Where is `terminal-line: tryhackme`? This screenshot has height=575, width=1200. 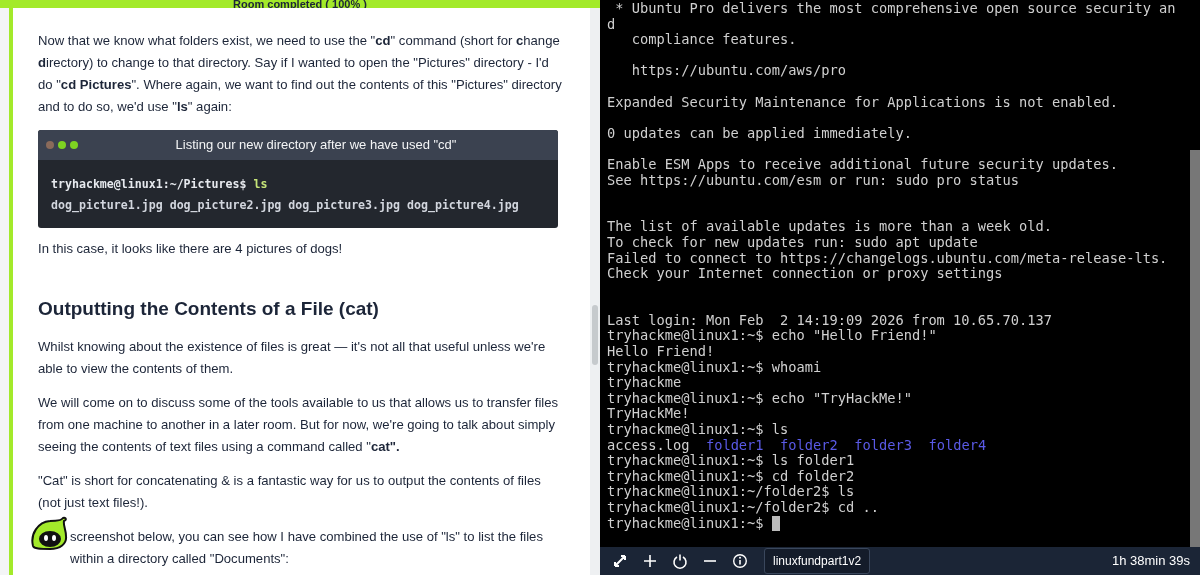
terminal-line: tryhackme is located at coordinates (644, 382).